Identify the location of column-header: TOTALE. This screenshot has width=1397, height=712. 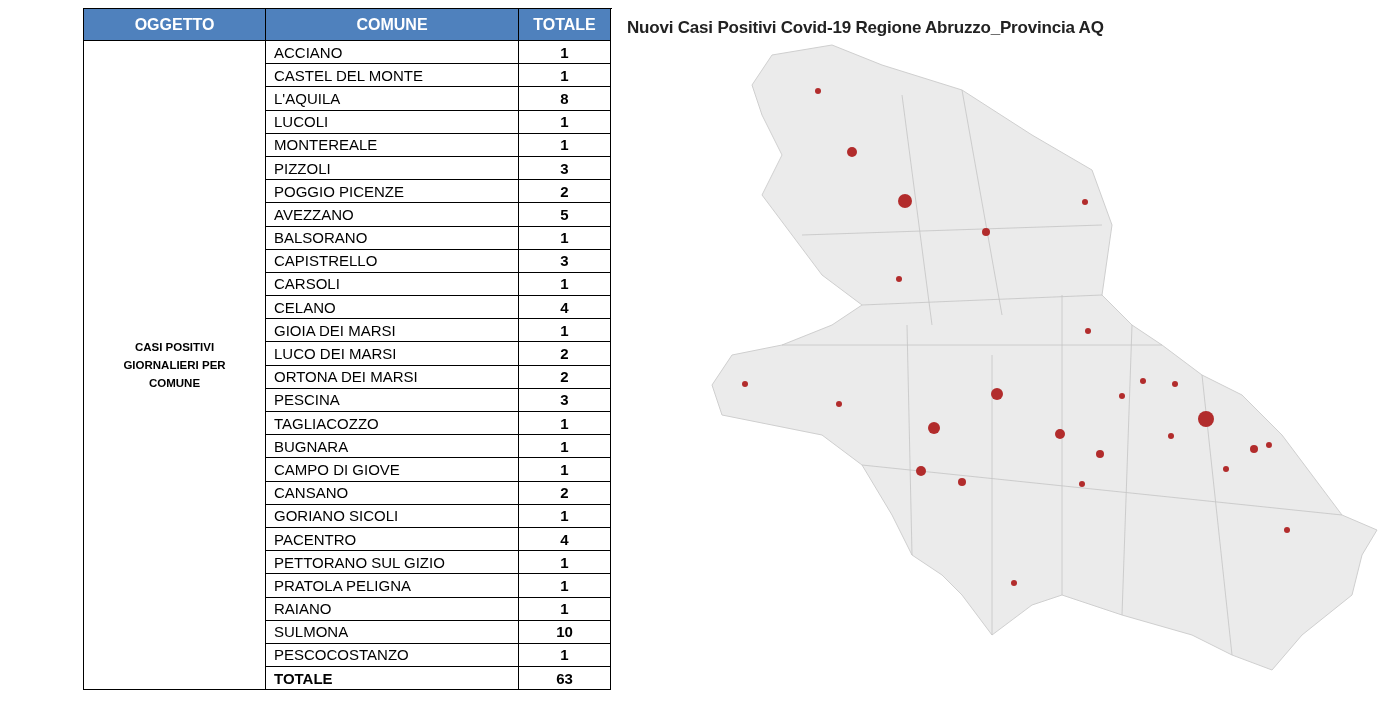
(565, 25).